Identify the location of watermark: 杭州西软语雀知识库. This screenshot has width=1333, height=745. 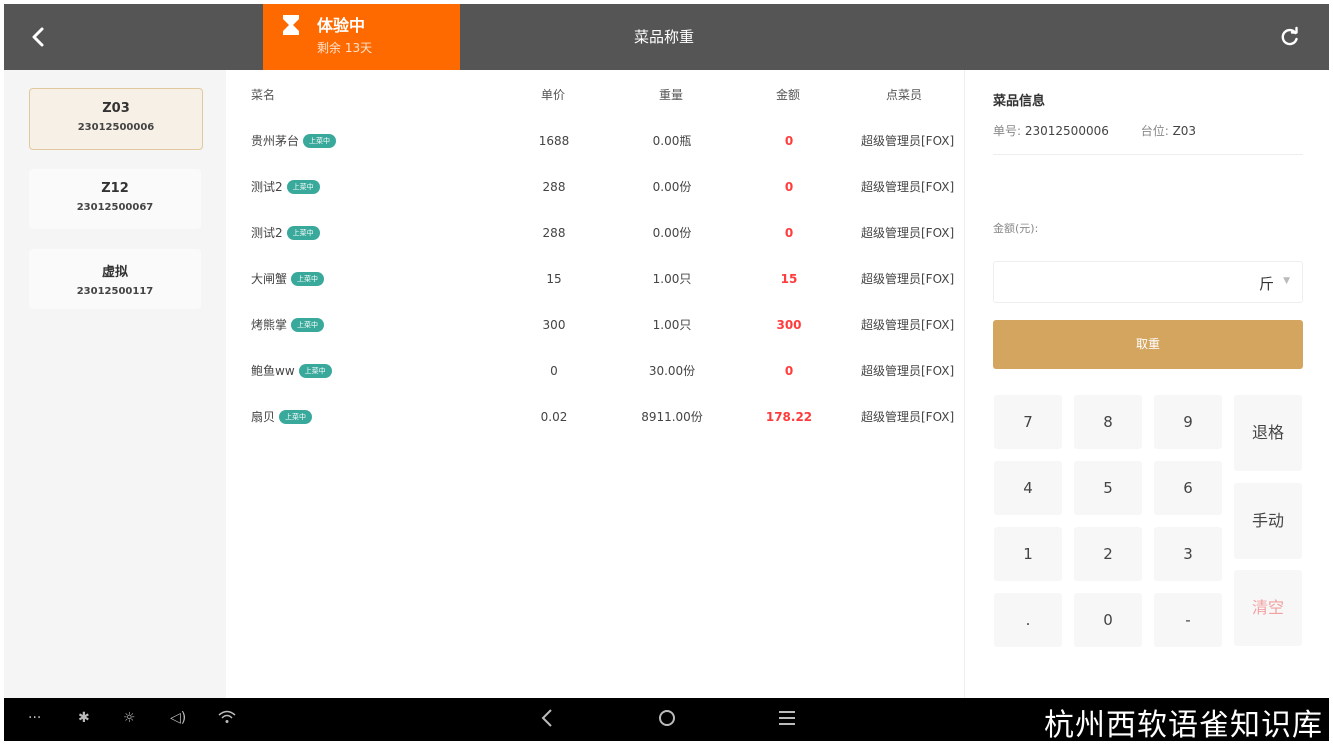
(1183, 725).